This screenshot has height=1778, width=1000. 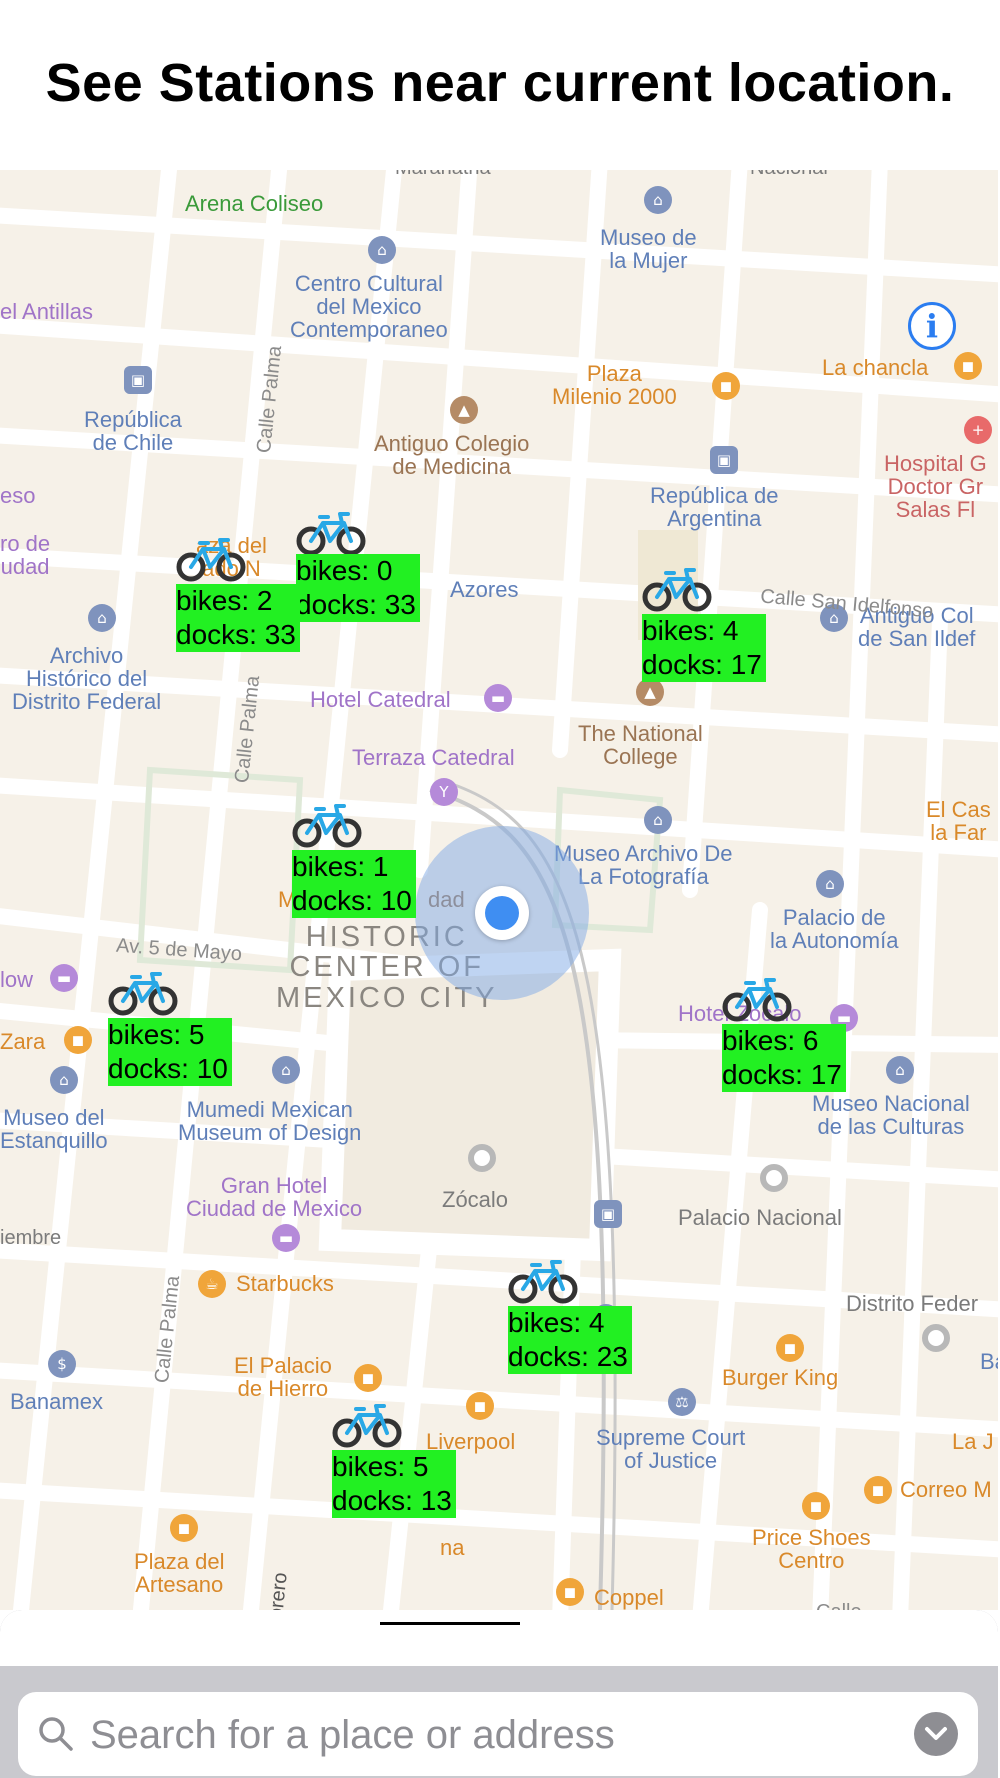 I want to click on station-label: bikes: 6 docks: 17, so click(x=784, y=1058).